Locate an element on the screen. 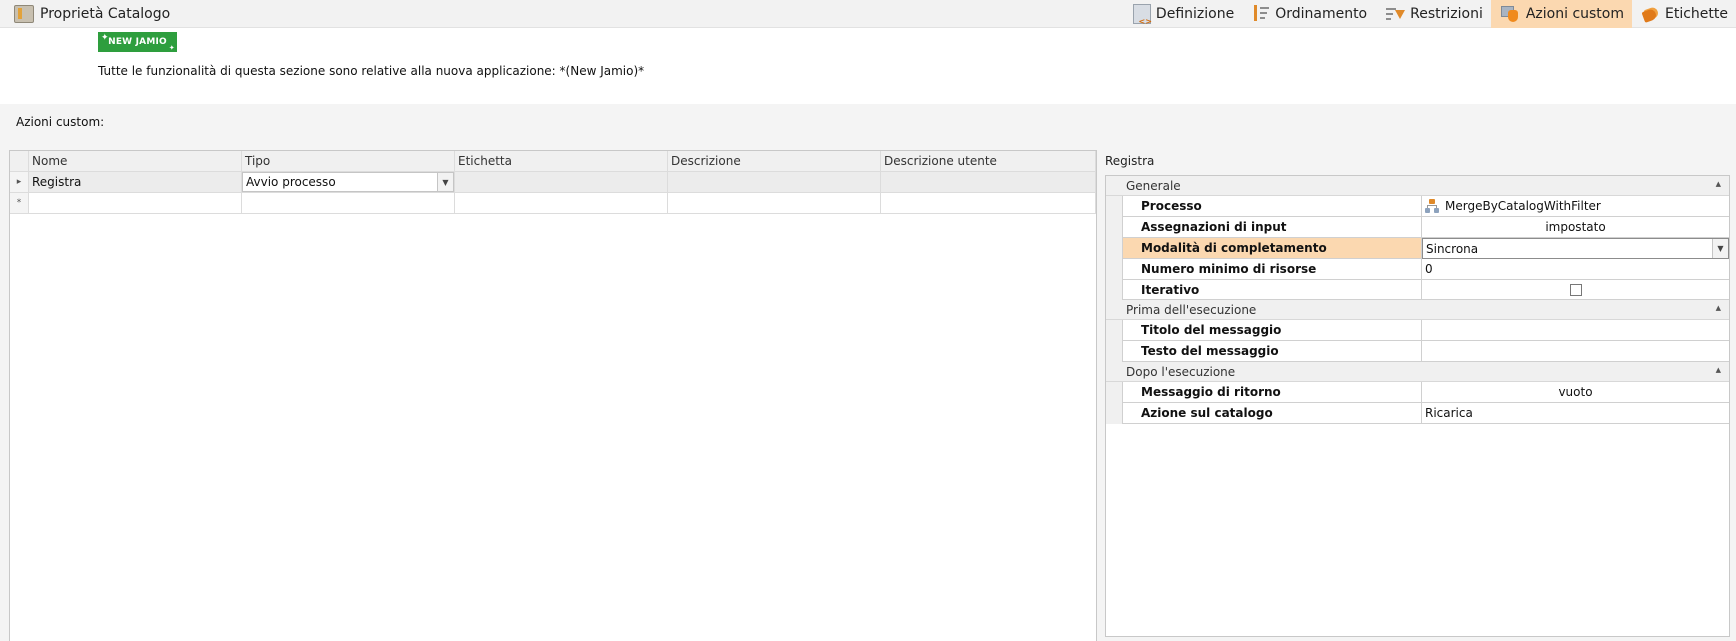  completion-mode-dropdown: Sincrona ▼ is located at coordinates (1575, 248).